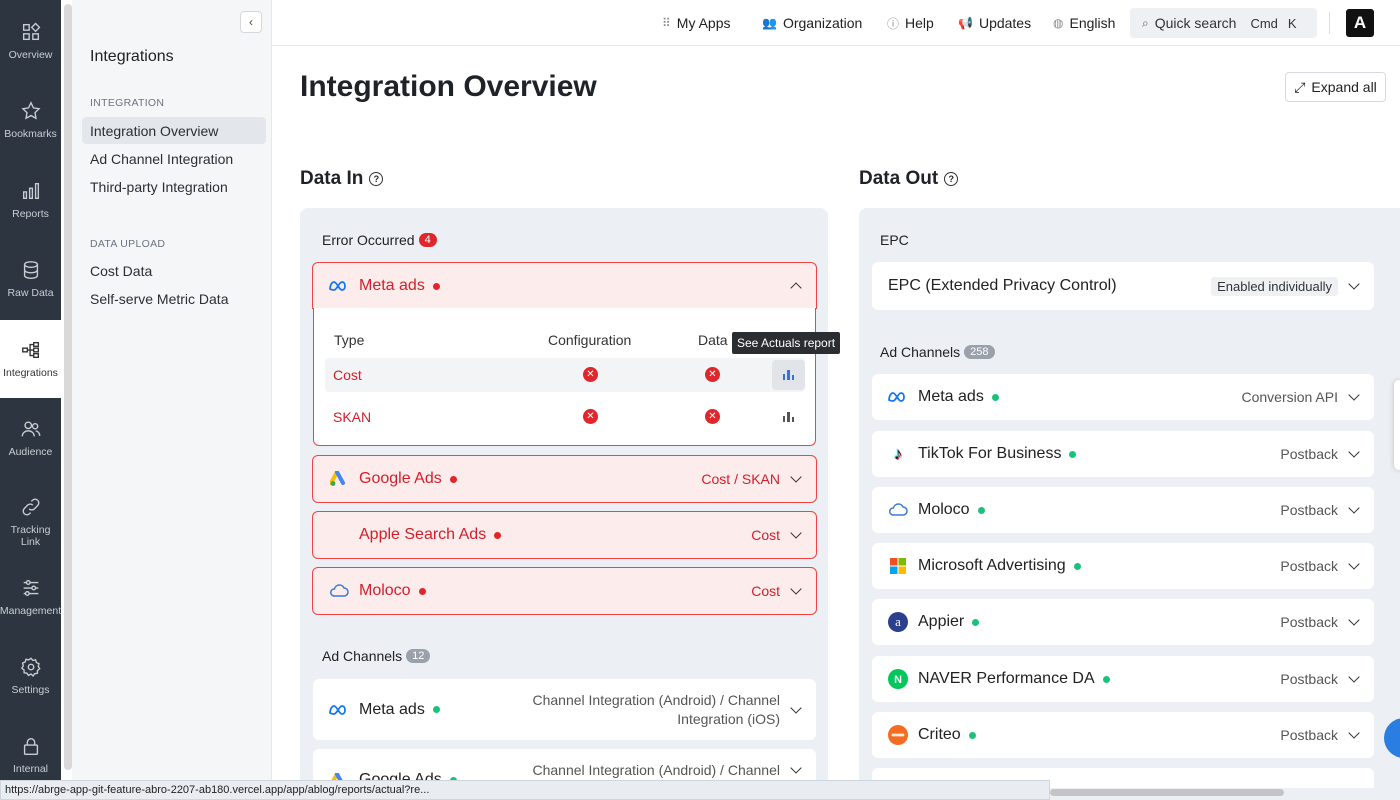  Describe the element at coordinates (1123, 454) in the screenshot. I see `out-tiktok-card: ♪ TikTok For Business Postback` at that location.